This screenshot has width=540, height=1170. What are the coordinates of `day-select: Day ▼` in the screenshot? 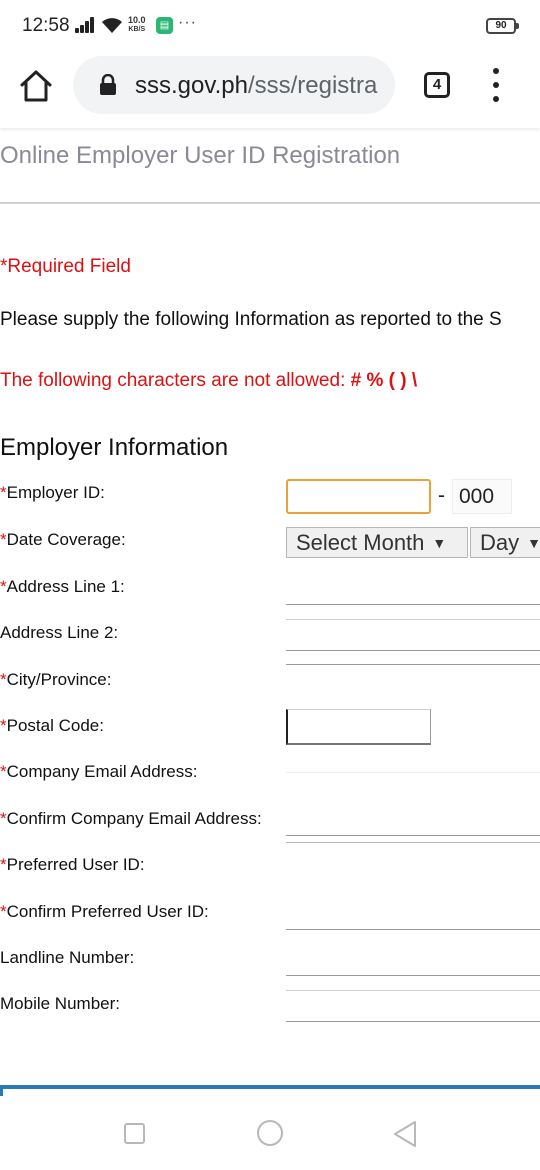 It's located at (505, 542).